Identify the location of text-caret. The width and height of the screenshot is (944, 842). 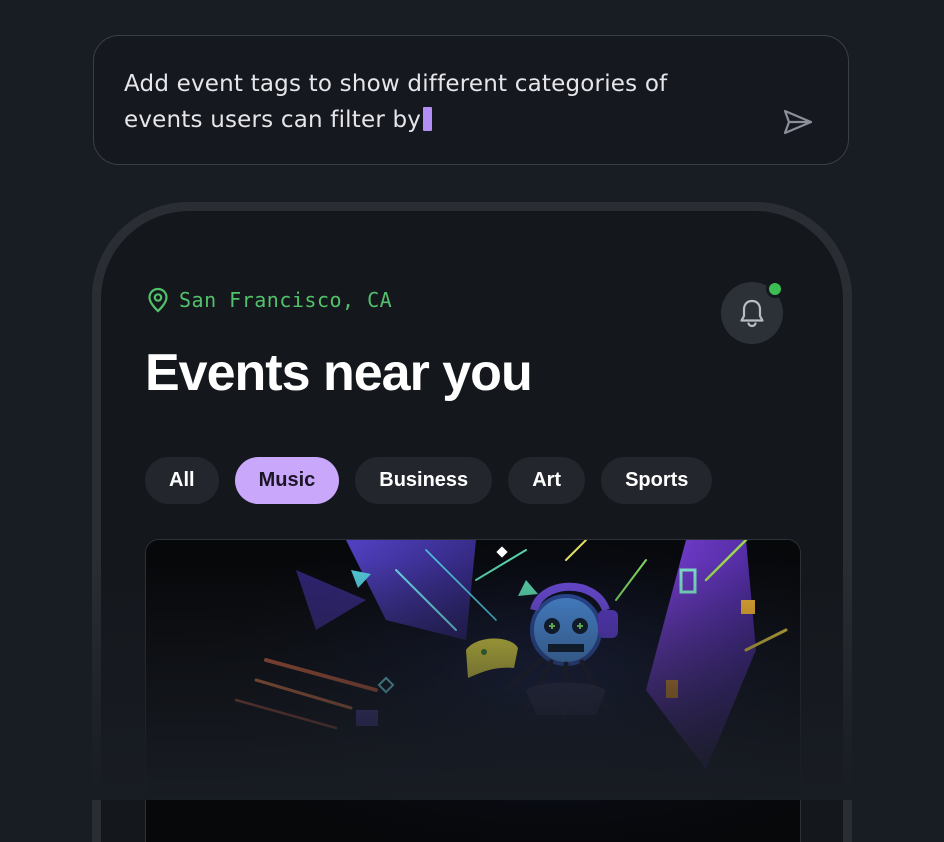
(428, 119).